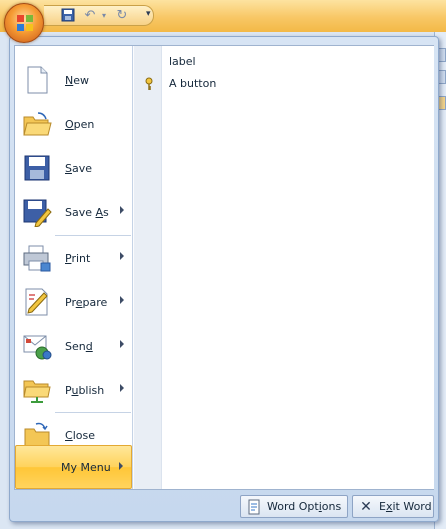 This screenshot has height=529, width=446. I want to click on menu-item-send: Send, so click(74, 346).